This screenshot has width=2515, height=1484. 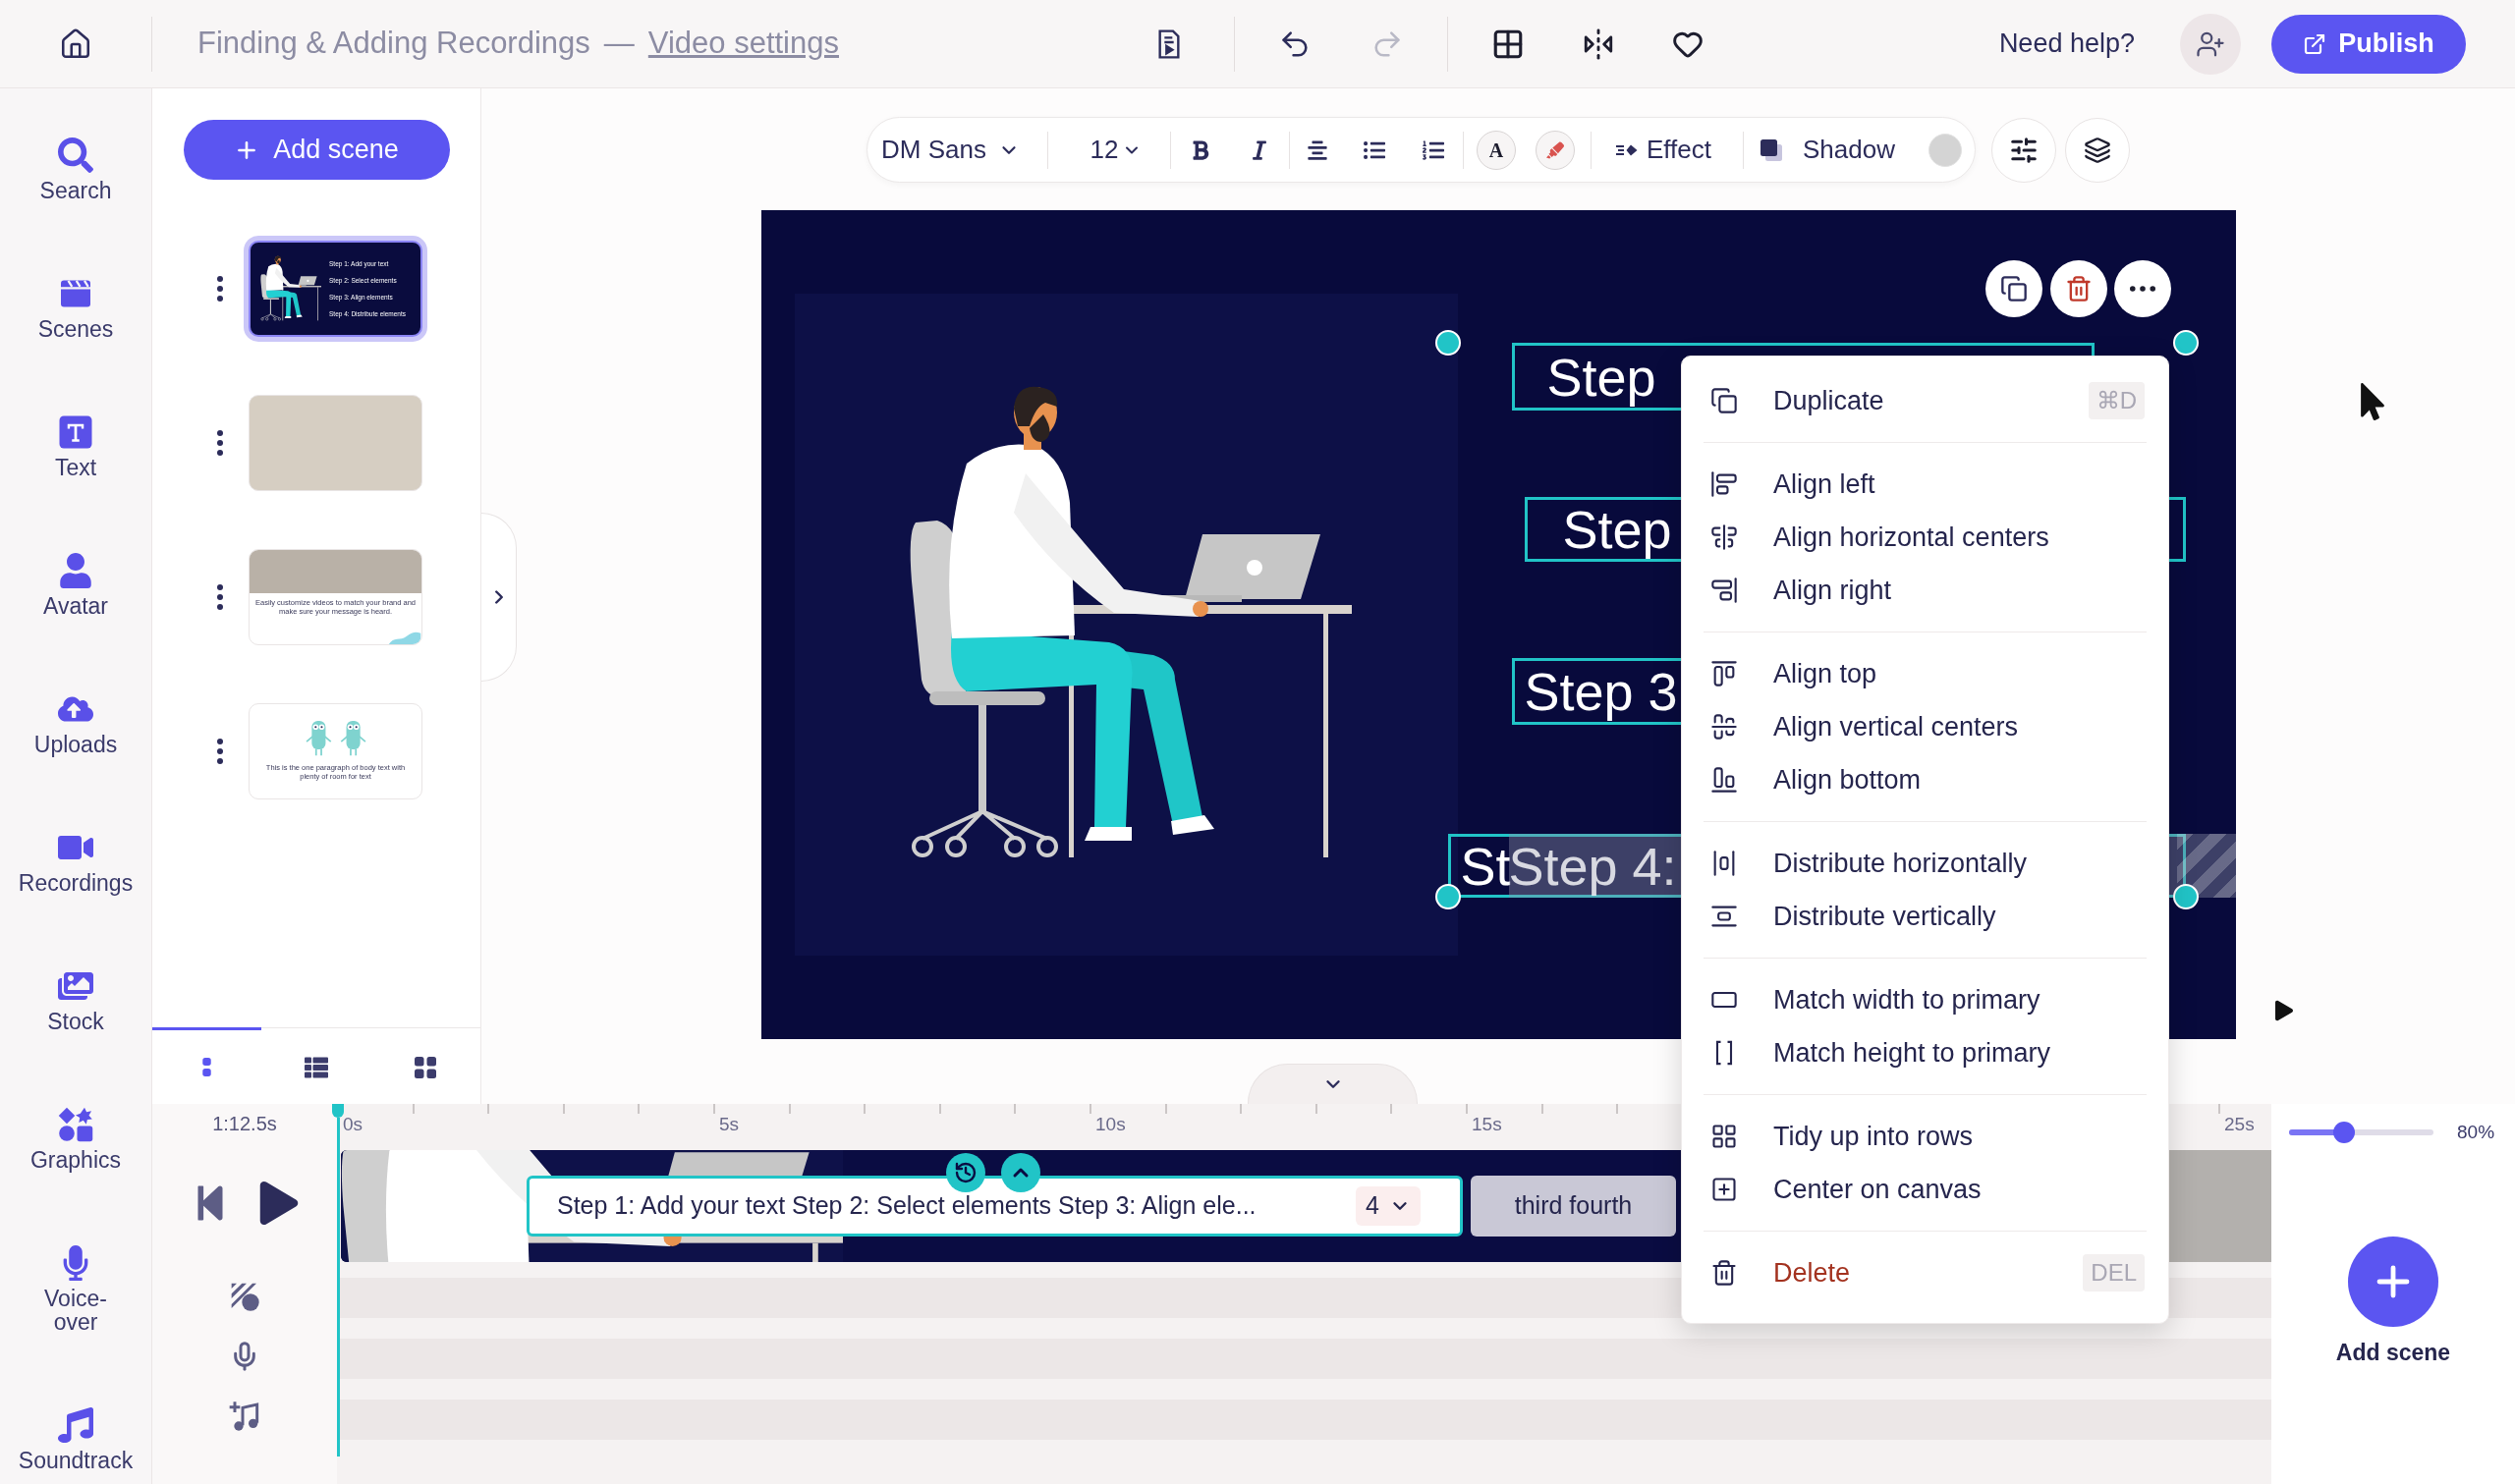 What do you see at coordinates (729, 1124) in the screenshot?
I see `time-label: 5s` at bounding box center [729, 1124].